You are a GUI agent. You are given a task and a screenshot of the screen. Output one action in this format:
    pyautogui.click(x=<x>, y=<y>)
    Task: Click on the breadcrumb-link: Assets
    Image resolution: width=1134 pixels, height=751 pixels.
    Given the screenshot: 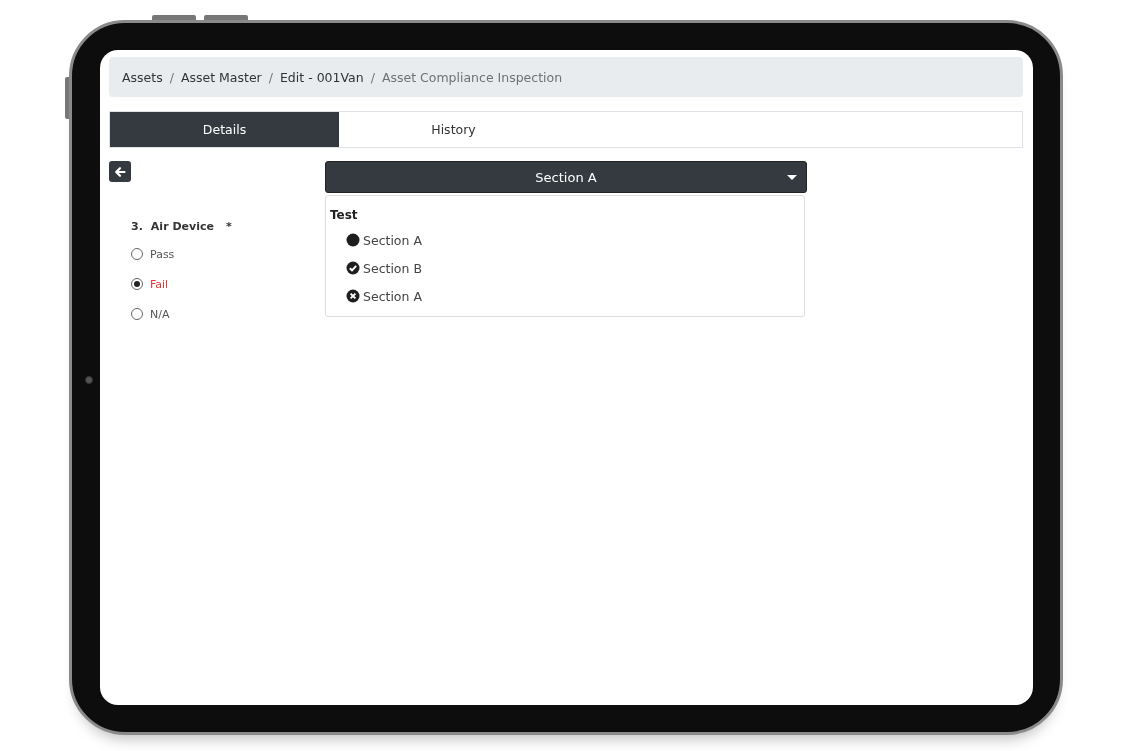 What is the action you would take?
    pyautogui.click(x=142, y=77)
    